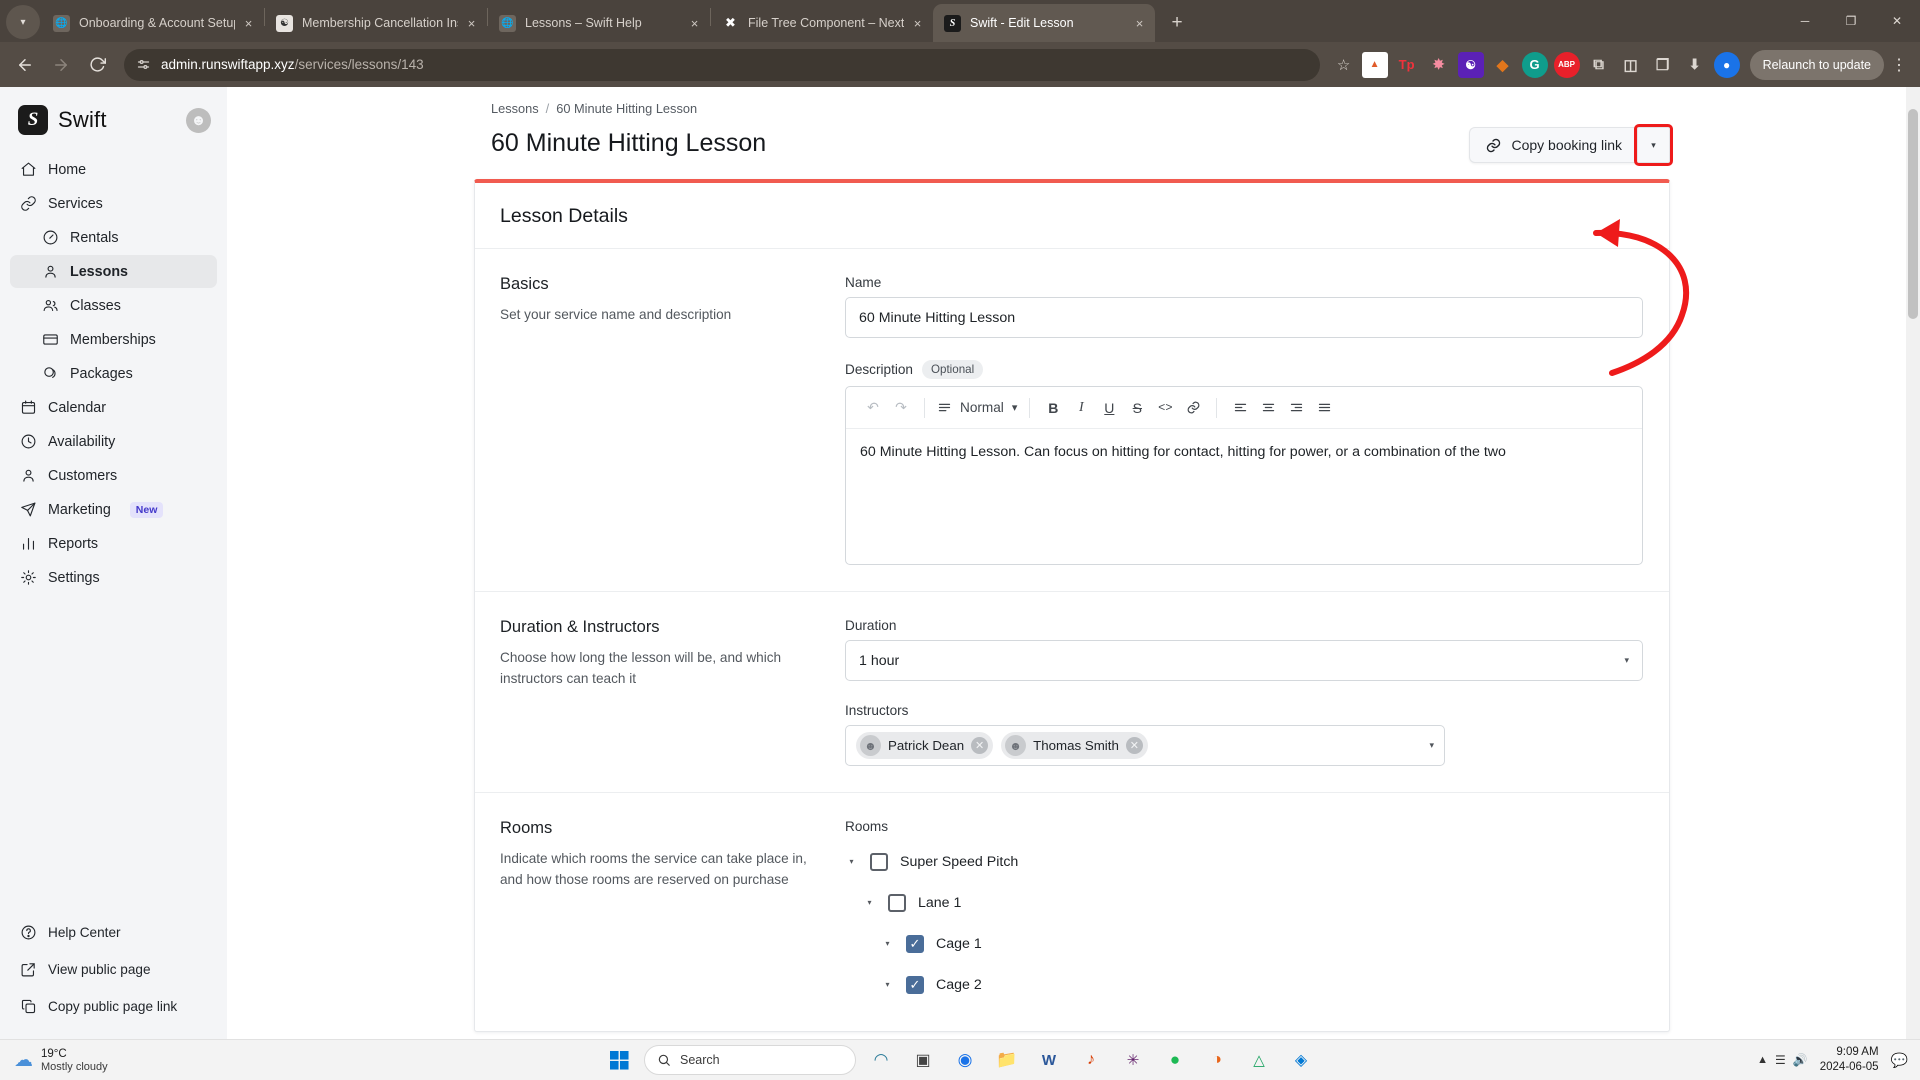  Describe the element at coordinates (1663, 65) in the screenshot. I see `more-extensions-icon: ❐` at that location.